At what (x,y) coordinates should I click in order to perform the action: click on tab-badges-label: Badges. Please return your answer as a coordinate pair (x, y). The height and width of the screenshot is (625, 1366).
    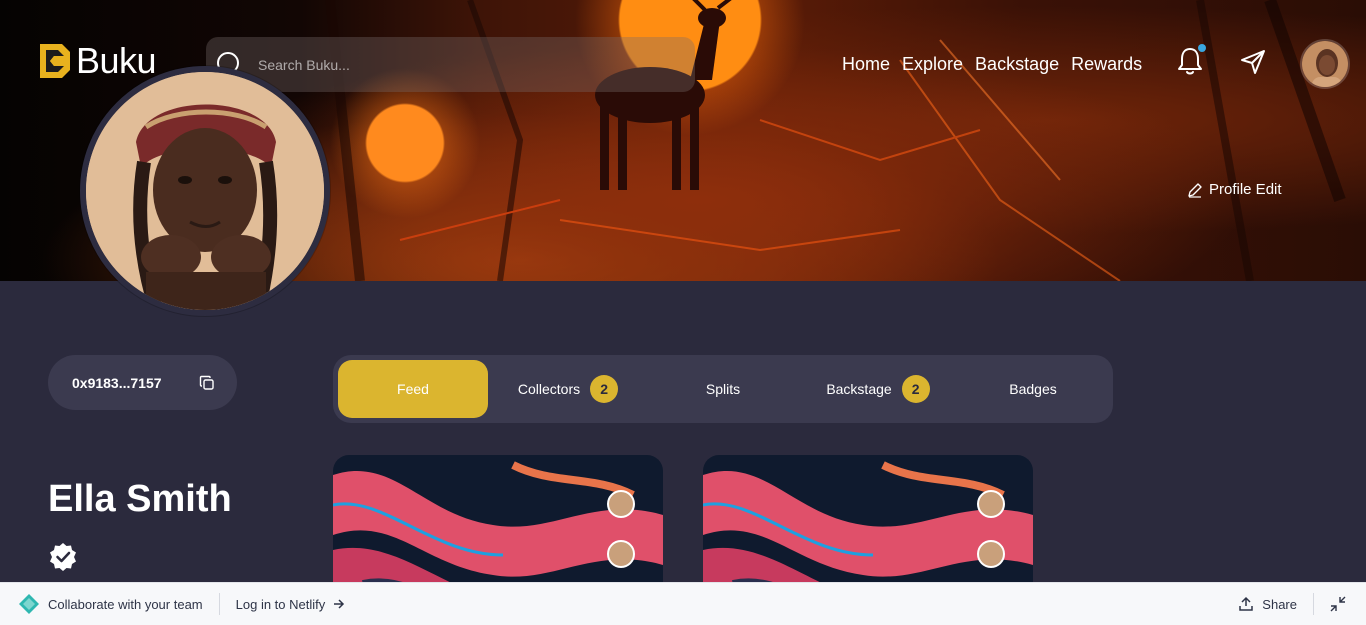
    Looking at the image, I should click on (1033, 389).